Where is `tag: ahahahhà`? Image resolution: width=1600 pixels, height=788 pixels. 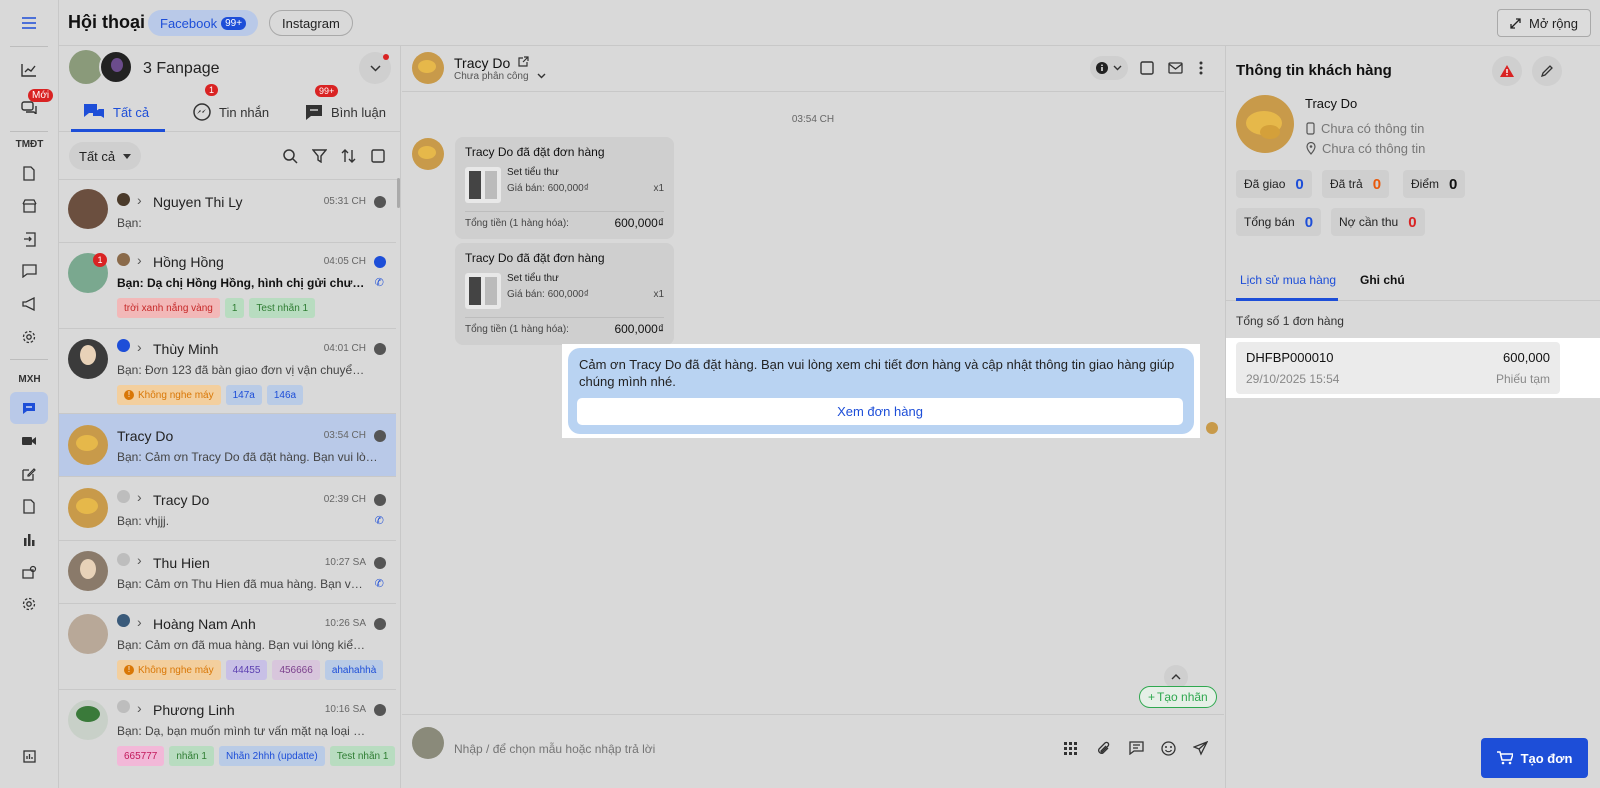 tag: ahahahhà is located at coordinates (354, 670).